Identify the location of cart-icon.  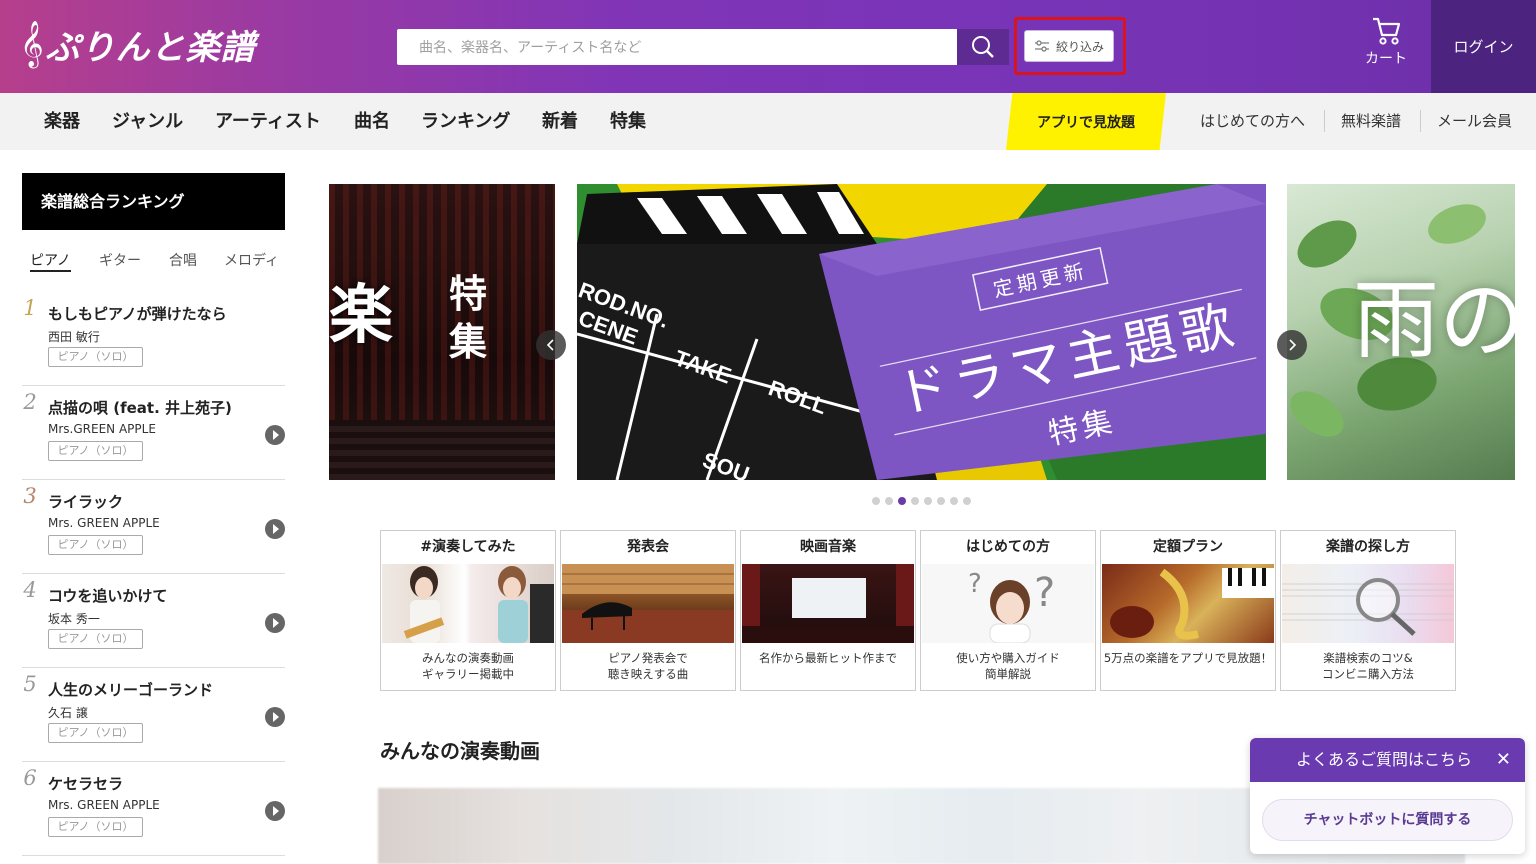
(1387, 31).